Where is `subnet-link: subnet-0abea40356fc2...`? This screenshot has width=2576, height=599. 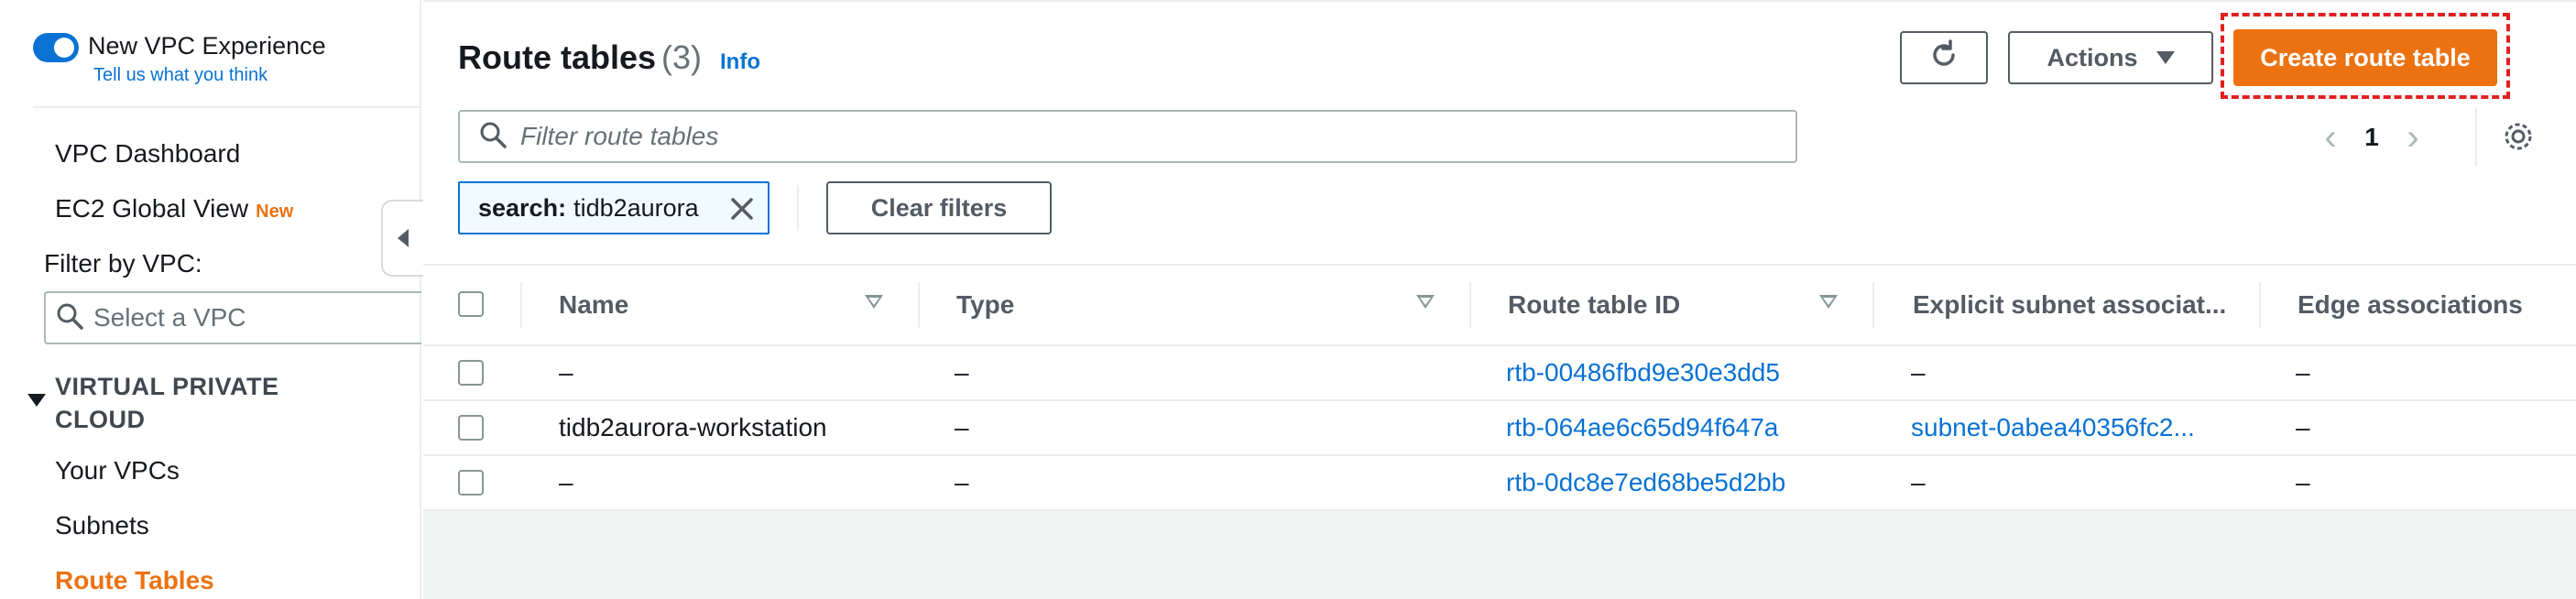 subnet-link: subnet-0abea40356fc2... is located at coordinates (2053, 427).